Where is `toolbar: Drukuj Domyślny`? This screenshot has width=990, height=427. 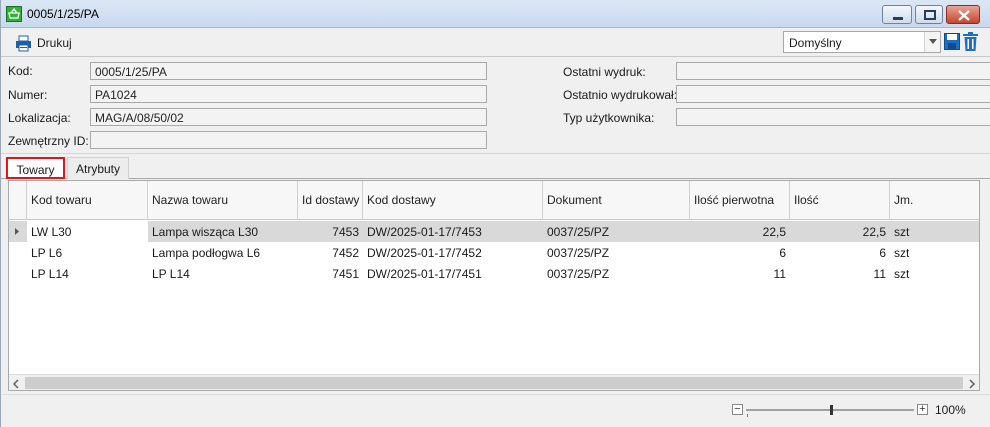
toolbar: Drukuj Domyślny is located at coordinates (495, 43).